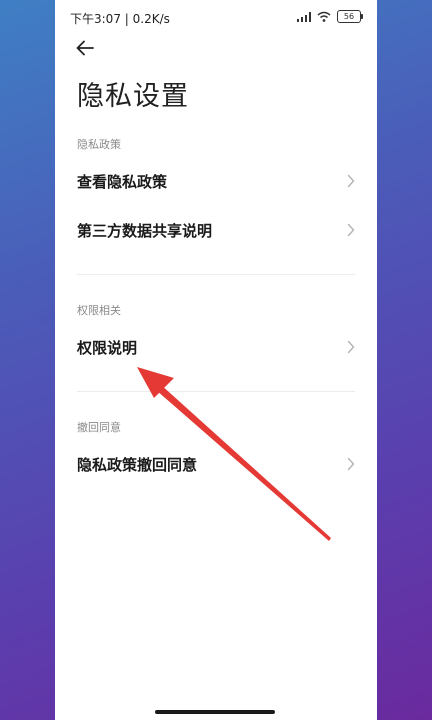 The height and width of the screenshot is (720, 432). I want to click on list-item-third-party-data-sharing: 第三方数据共享说明, so click(216, 230).